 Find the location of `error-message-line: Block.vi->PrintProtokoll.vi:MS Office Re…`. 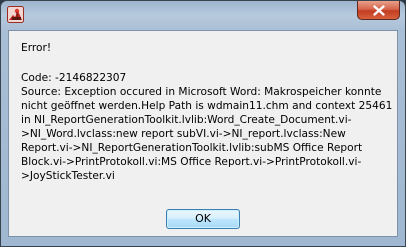

error-message-line: Block.vi->PrintProtokoll.vi:MS Office Re… is located at coordinates (191, 162).